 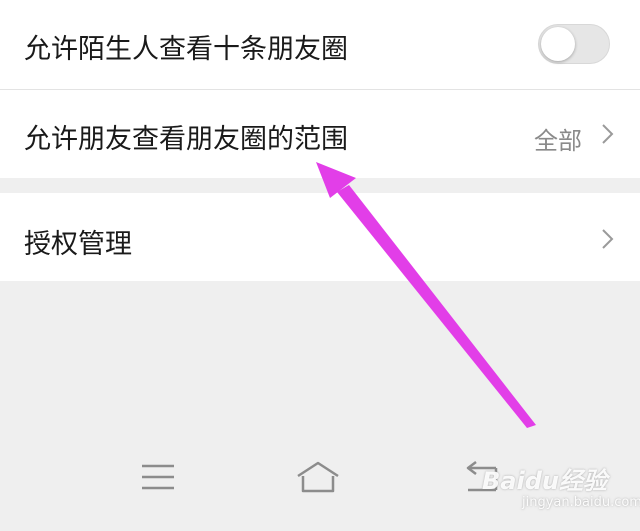 What do you see at coordinates (158, 478) in the screenshot?
I see `menu-icon` at bounding box center [158, 478].